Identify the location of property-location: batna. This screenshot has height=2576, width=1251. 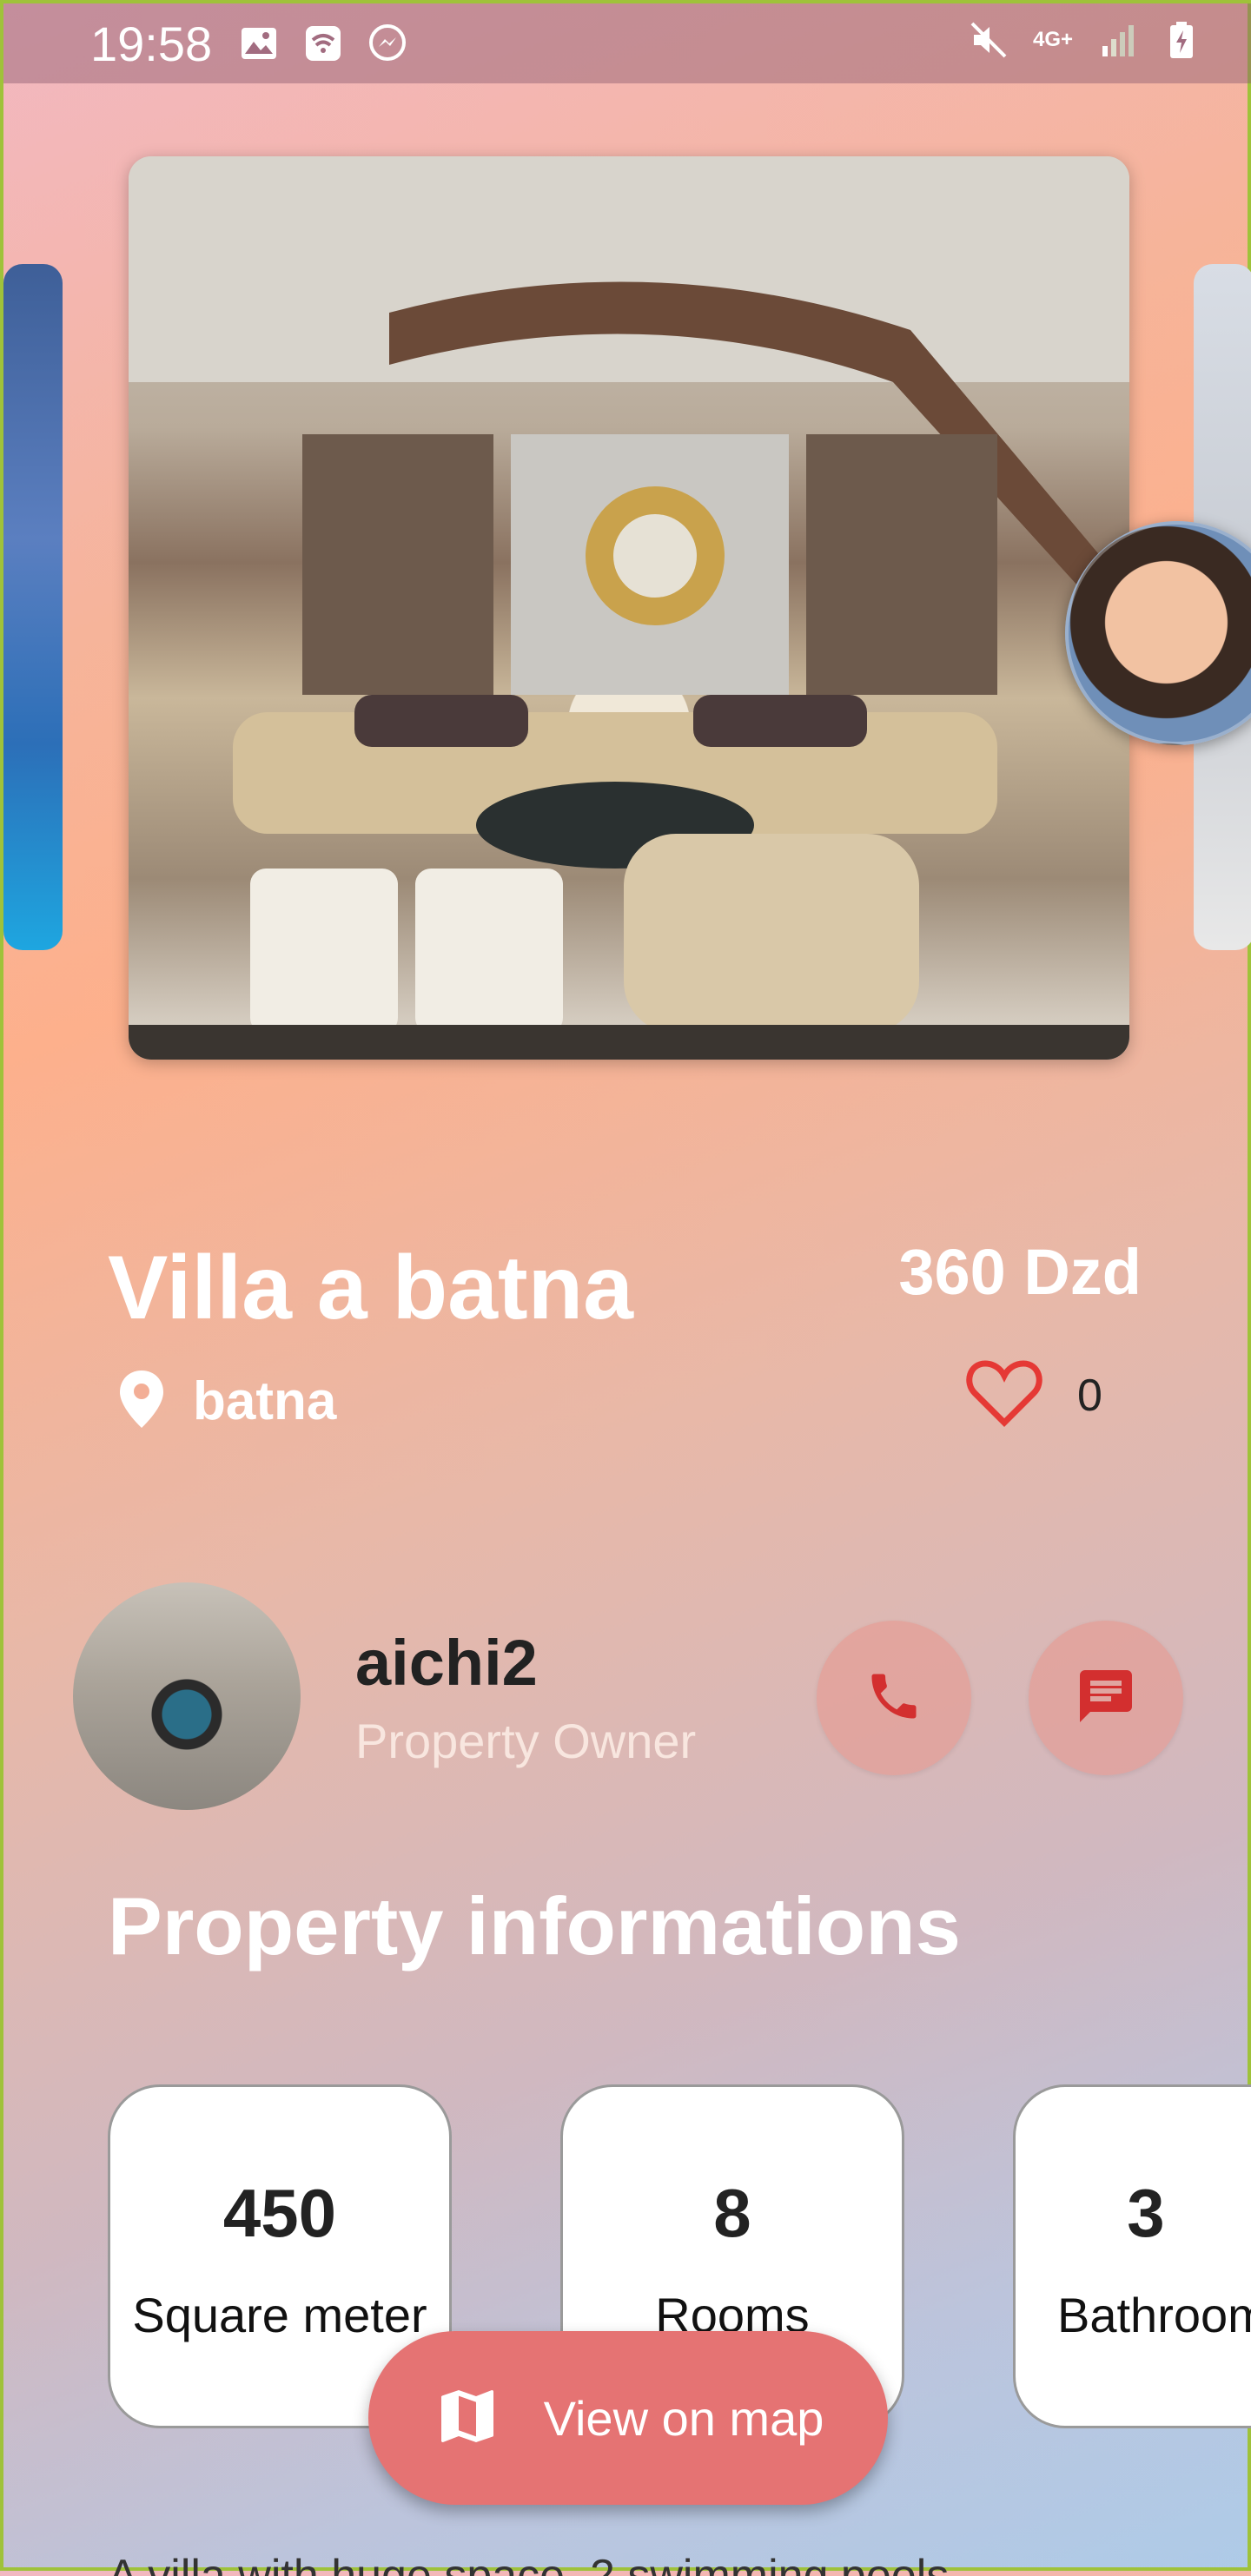
(226, 1401).